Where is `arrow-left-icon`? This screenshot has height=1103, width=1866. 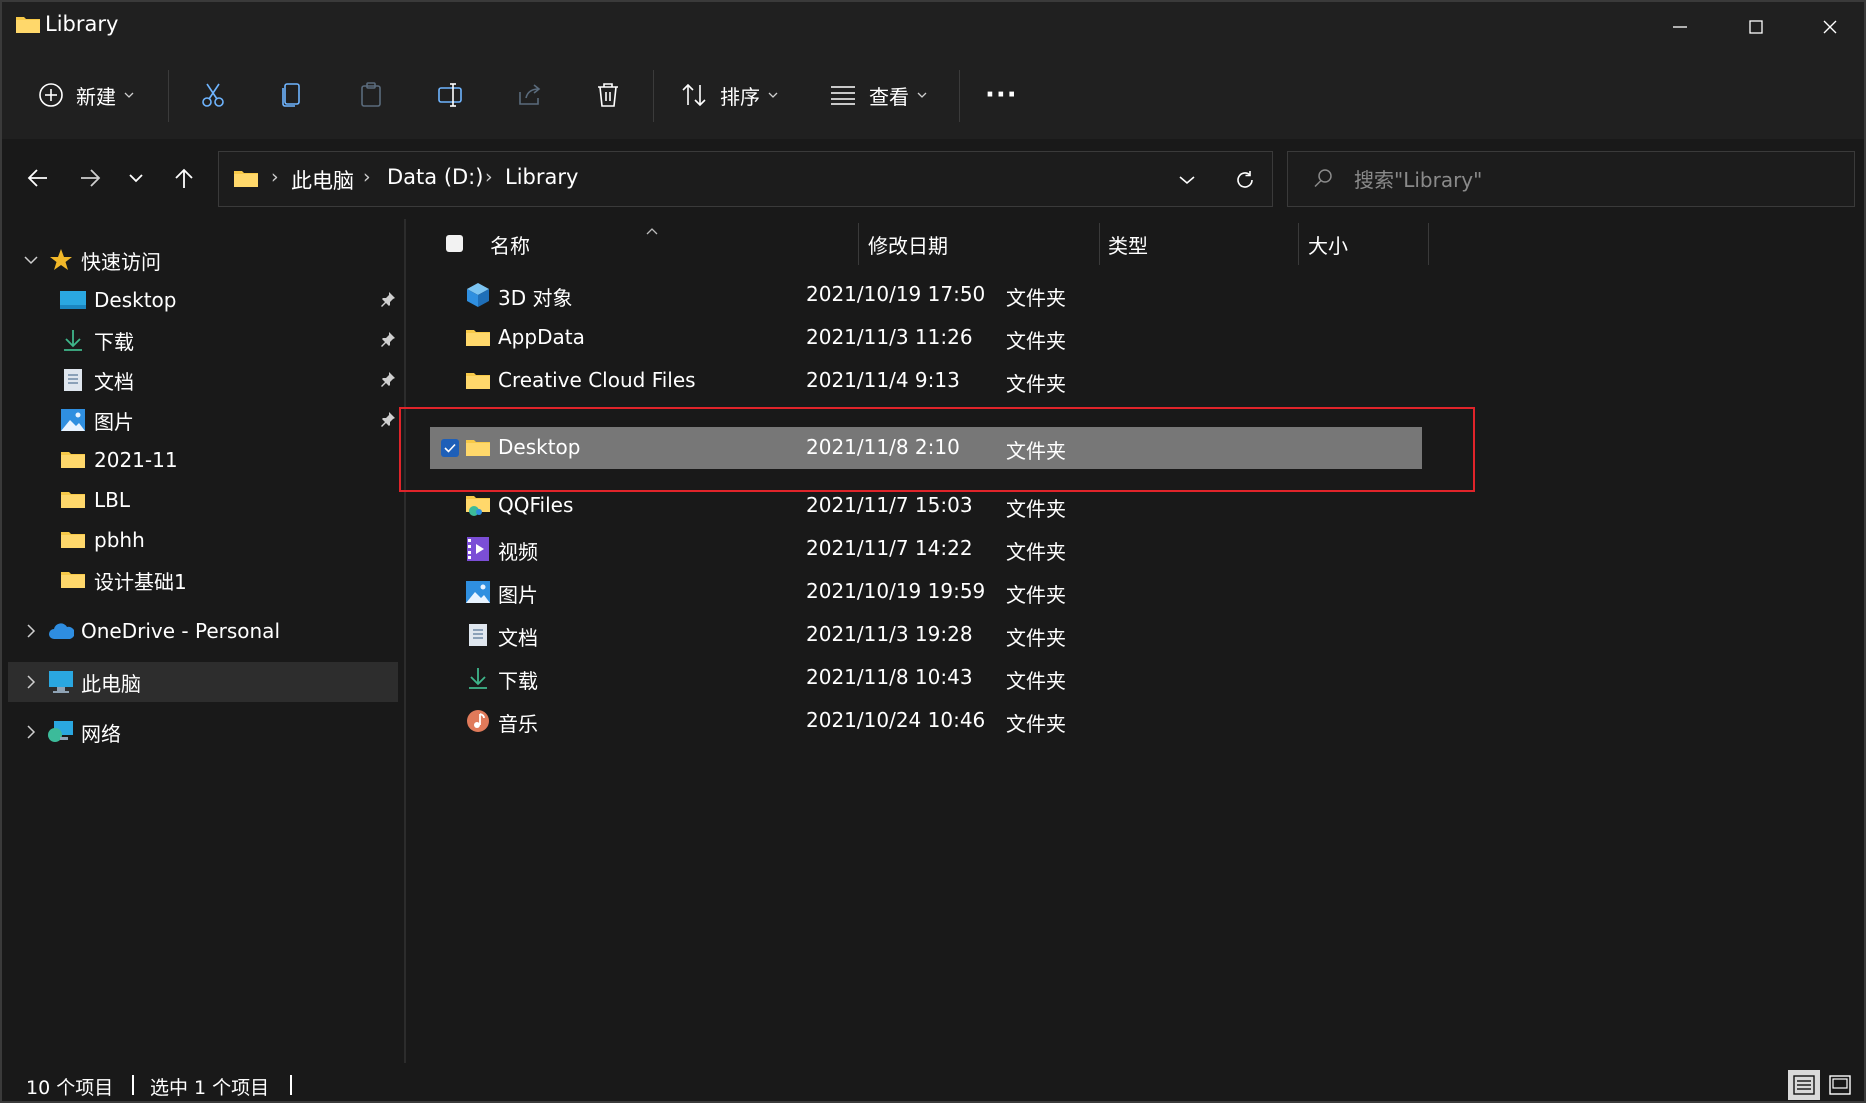
arrow-left-icon is located at coordinates (37, 178).